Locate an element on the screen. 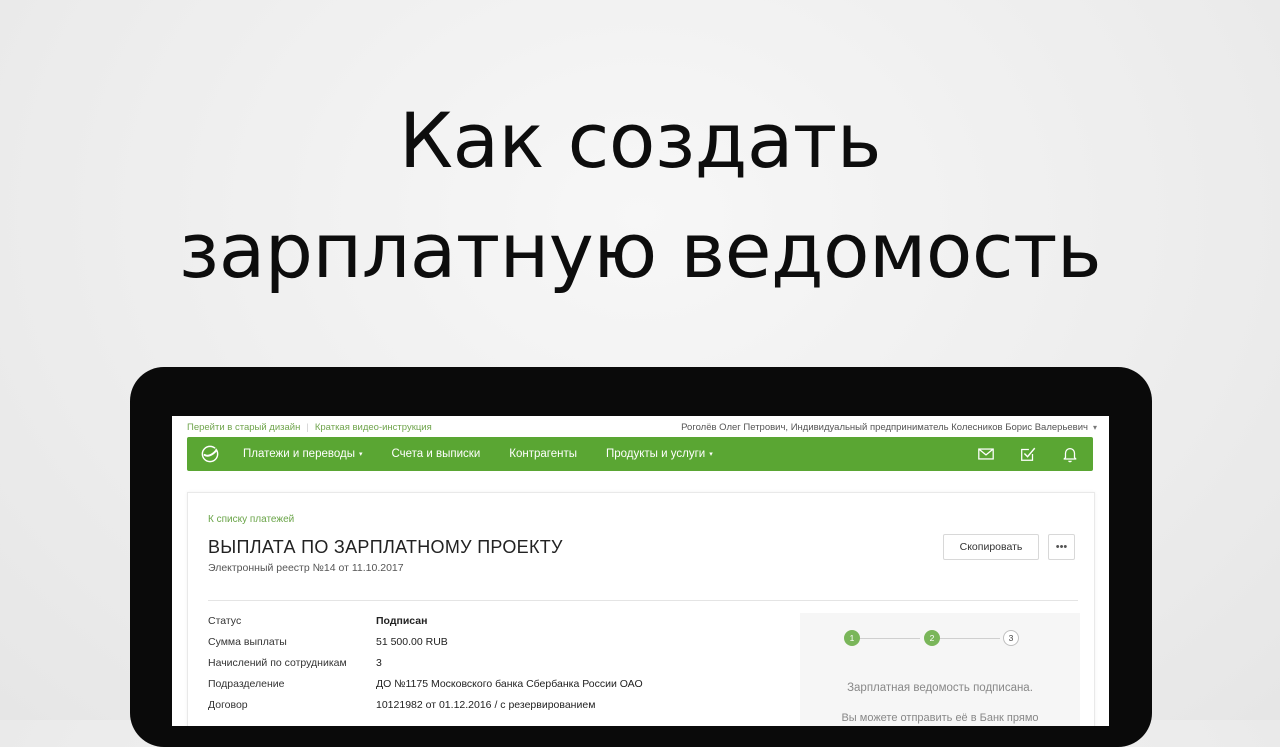 The width and height of the screenshot is (1280, 747). detail-row-amount: Сумма выплаты 51 500.00 RUB is located at coordinates (425, 646).